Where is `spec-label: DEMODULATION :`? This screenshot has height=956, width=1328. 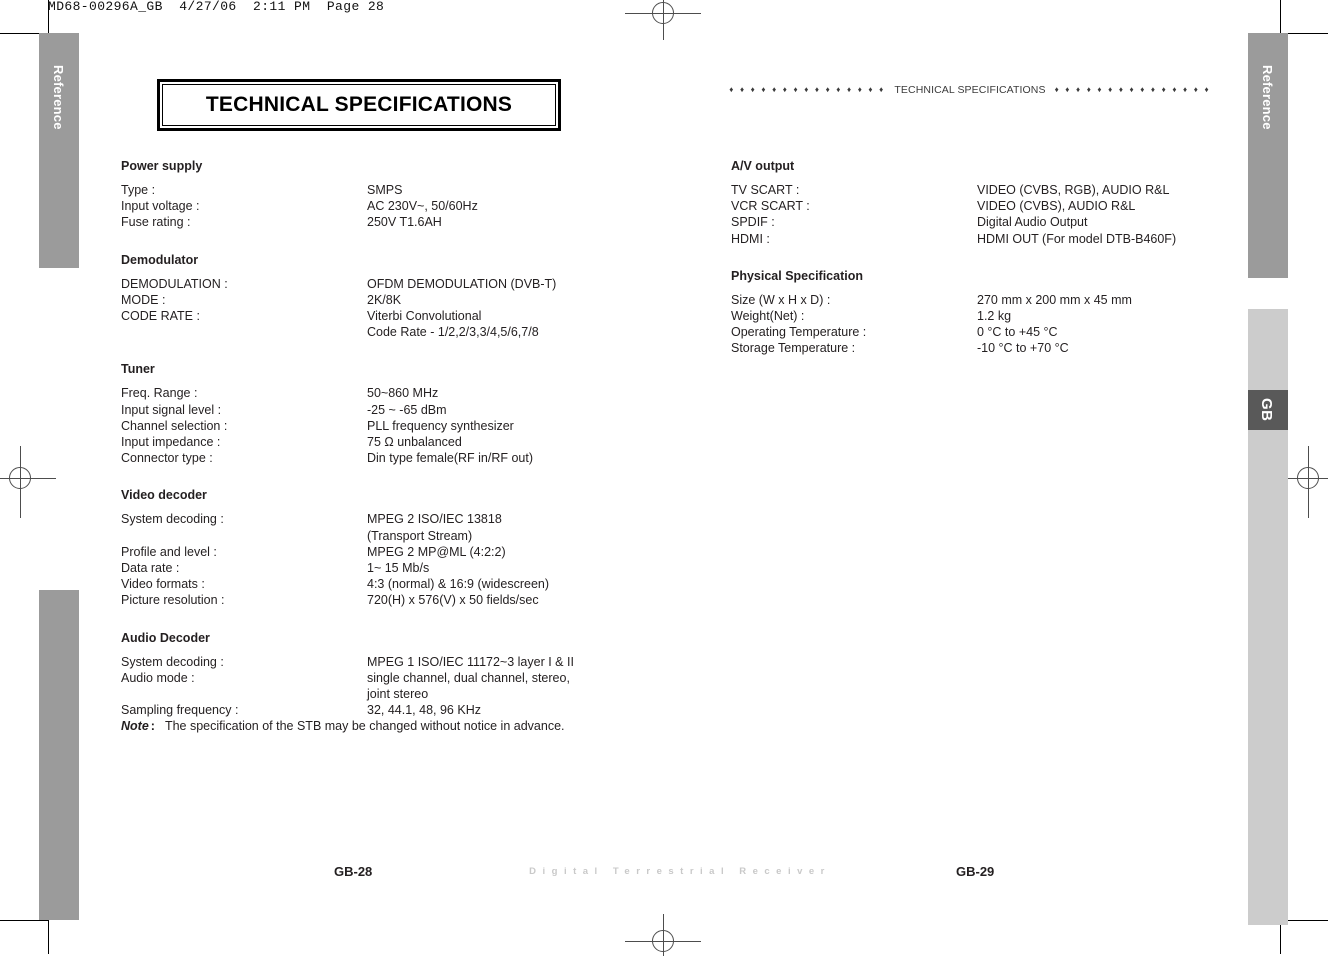
spec-label: DEMODULATION : is located at coordinates (174, 283).